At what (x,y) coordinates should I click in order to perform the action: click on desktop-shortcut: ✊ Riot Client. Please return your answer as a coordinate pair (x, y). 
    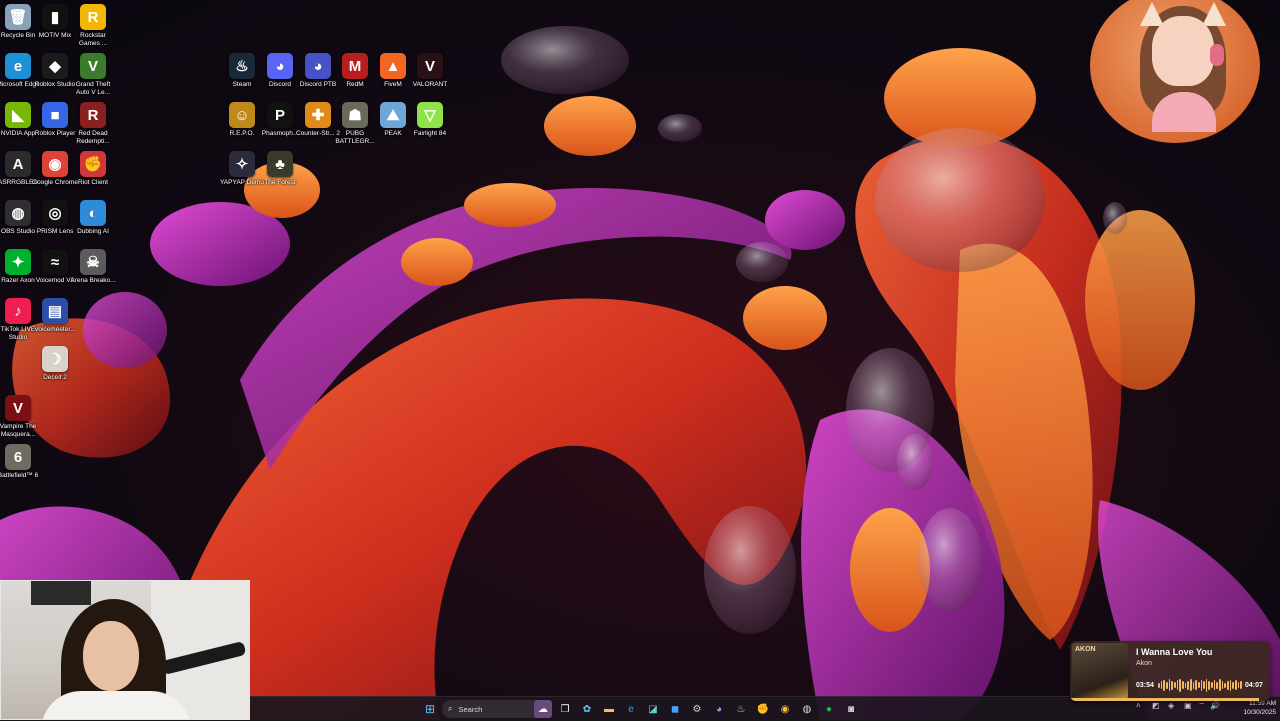
    Looking at the image, I should click on (93, 169).